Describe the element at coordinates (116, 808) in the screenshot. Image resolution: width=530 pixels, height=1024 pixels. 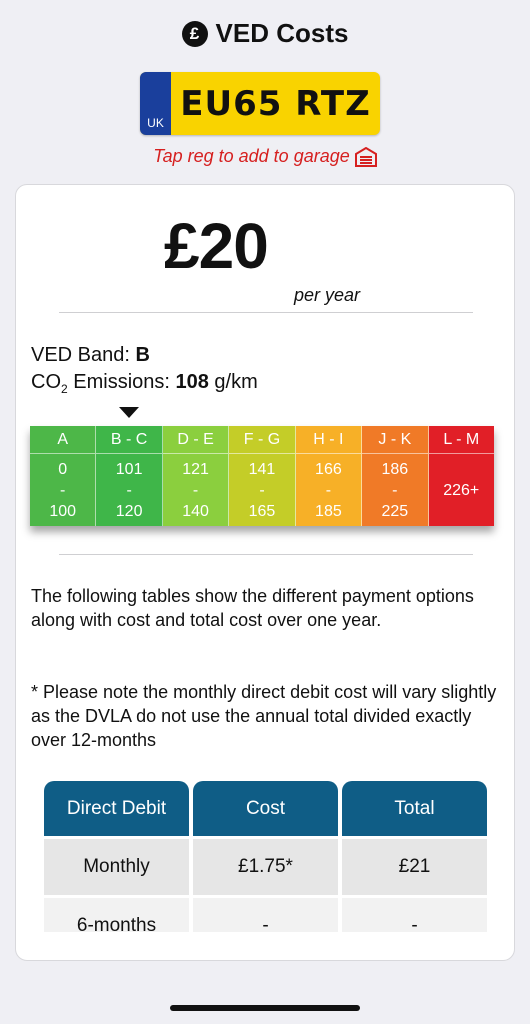
I see `table-header-cell: Direct Debit` at that location.